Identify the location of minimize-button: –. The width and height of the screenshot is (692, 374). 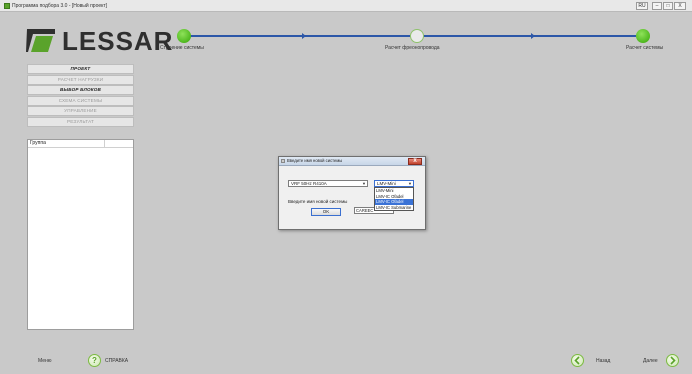
(657, 6).